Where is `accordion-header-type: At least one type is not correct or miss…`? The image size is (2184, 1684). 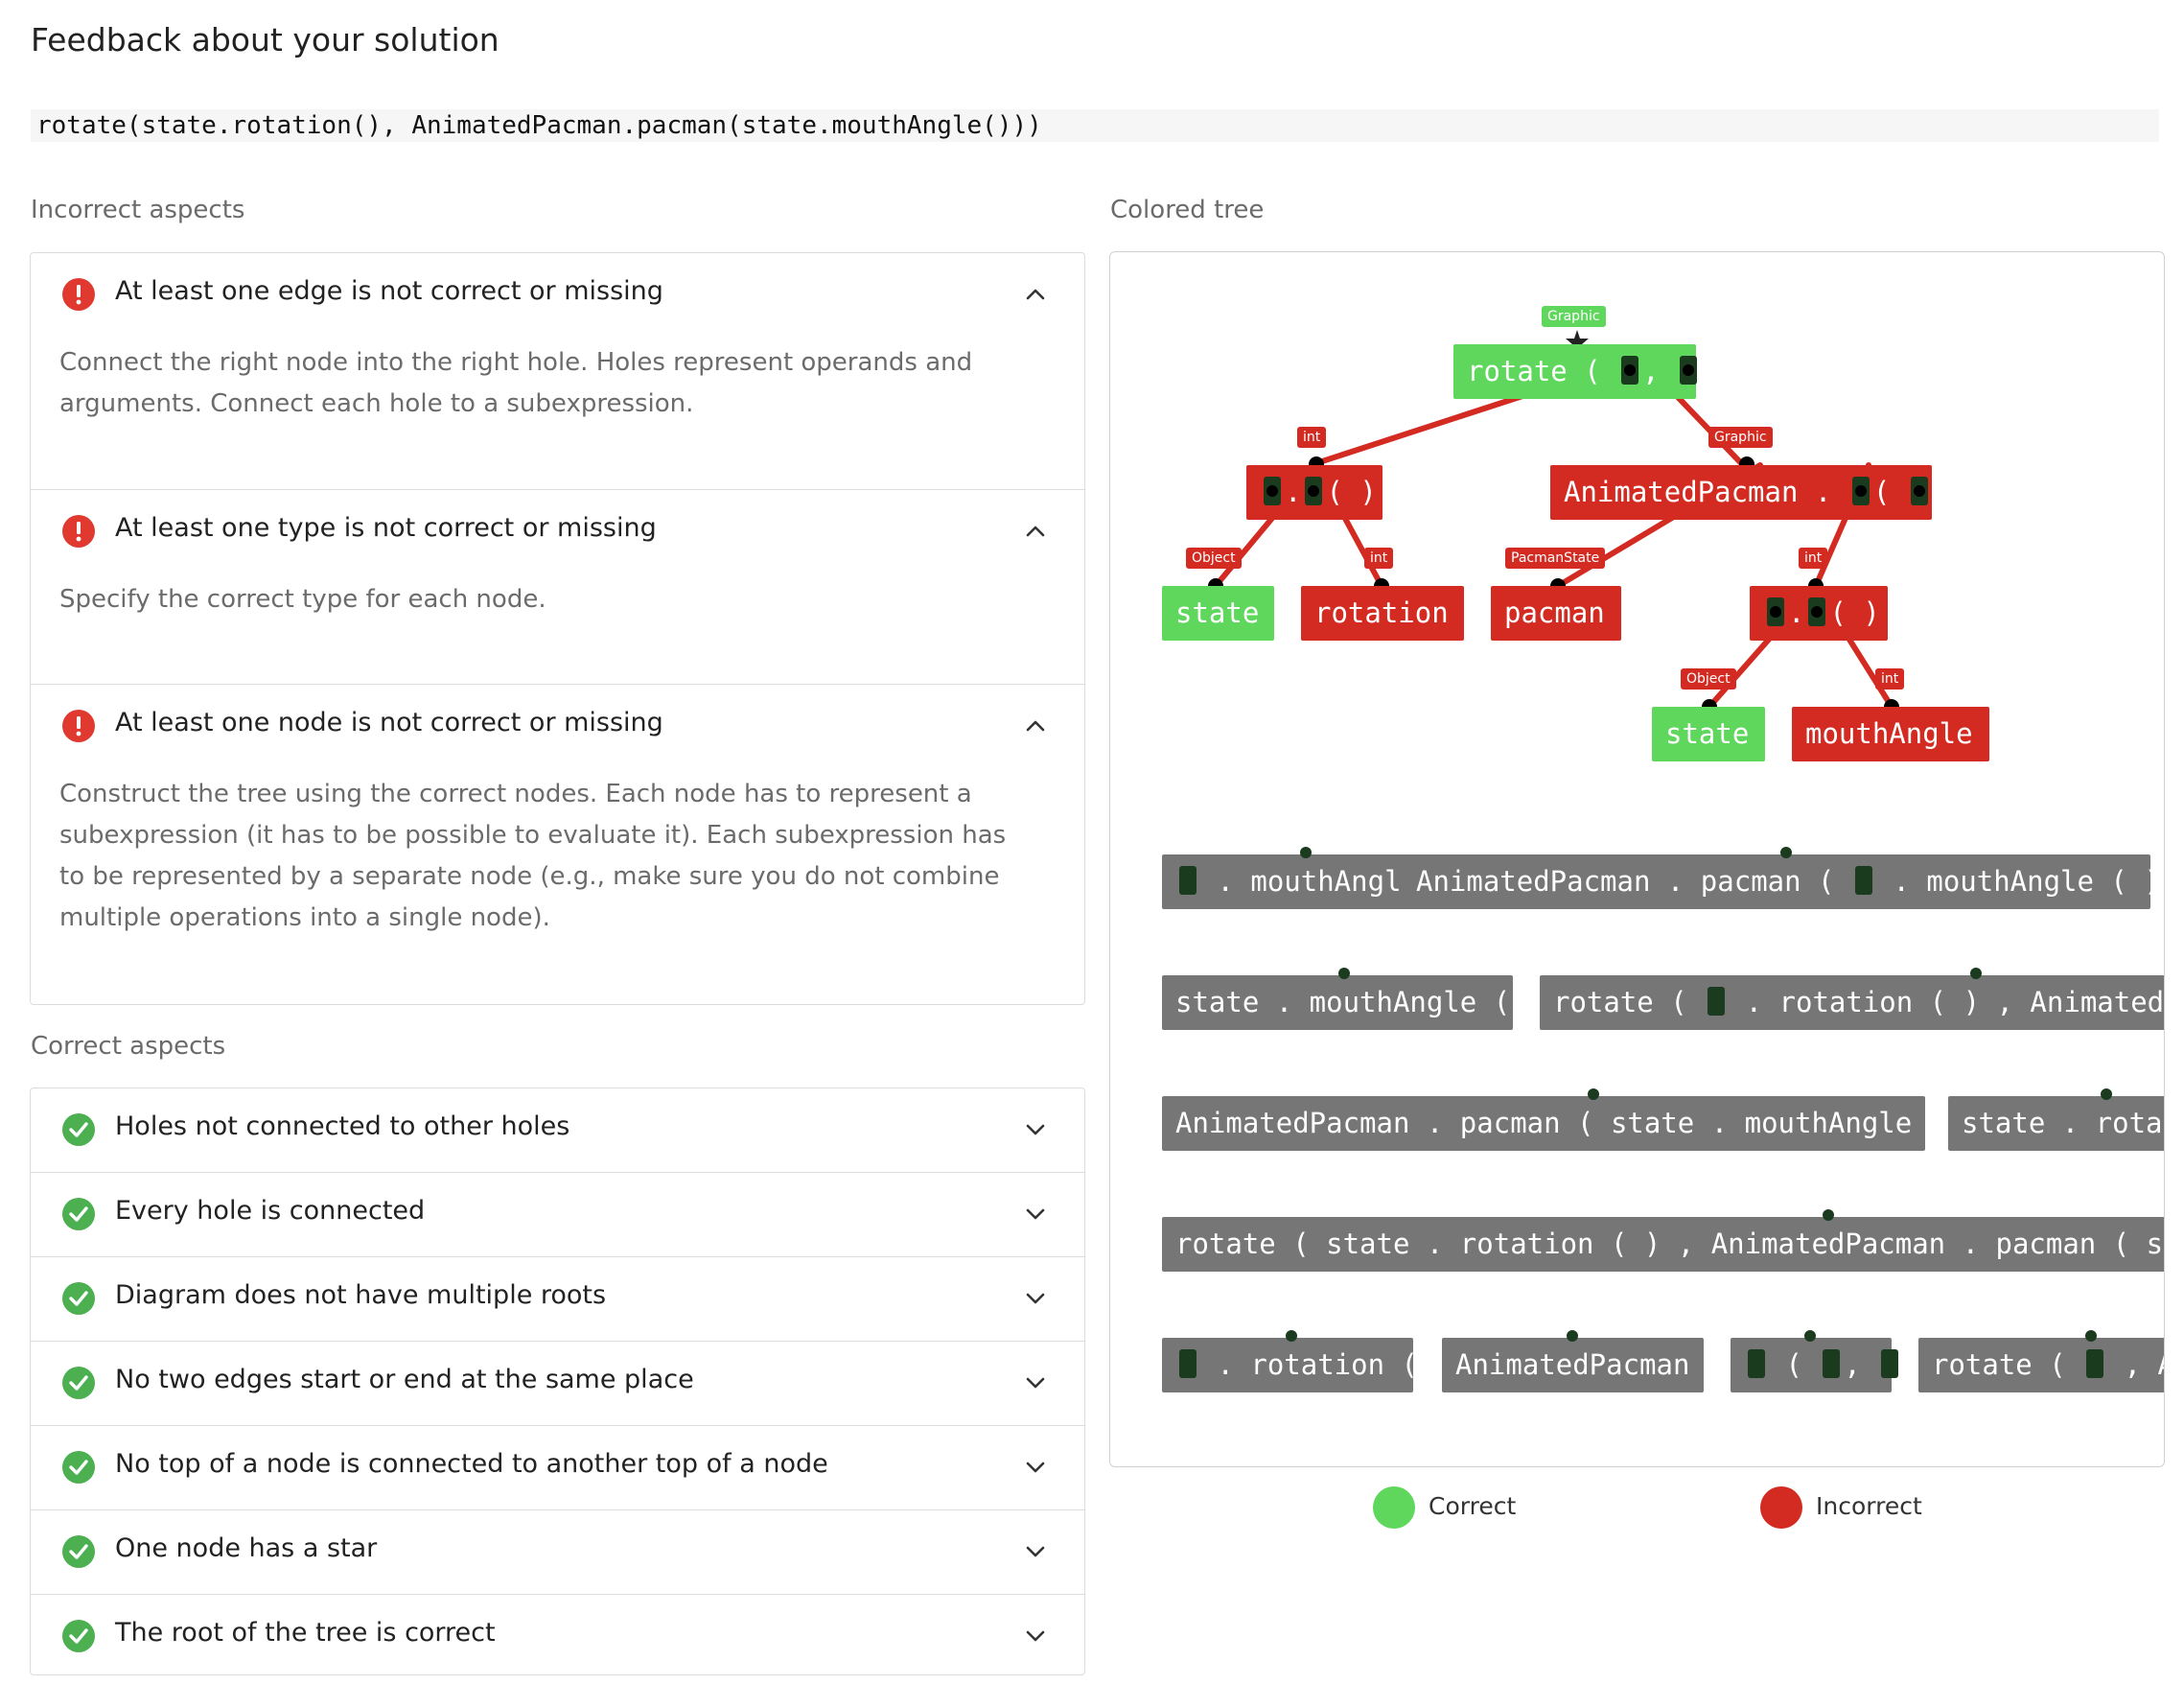 accordion-header-type: At least one type is not correct or miss… is located at coordinates (557, 531).